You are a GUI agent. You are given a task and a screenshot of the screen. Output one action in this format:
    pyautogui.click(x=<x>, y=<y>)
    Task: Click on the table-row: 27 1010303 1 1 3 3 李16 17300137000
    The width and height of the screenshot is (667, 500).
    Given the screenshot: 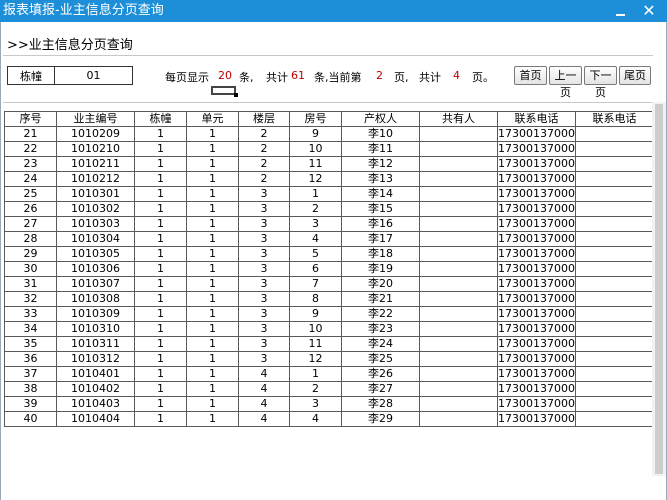 What is the action you would take?
    pyautogui.click(x=329, y=224)
    